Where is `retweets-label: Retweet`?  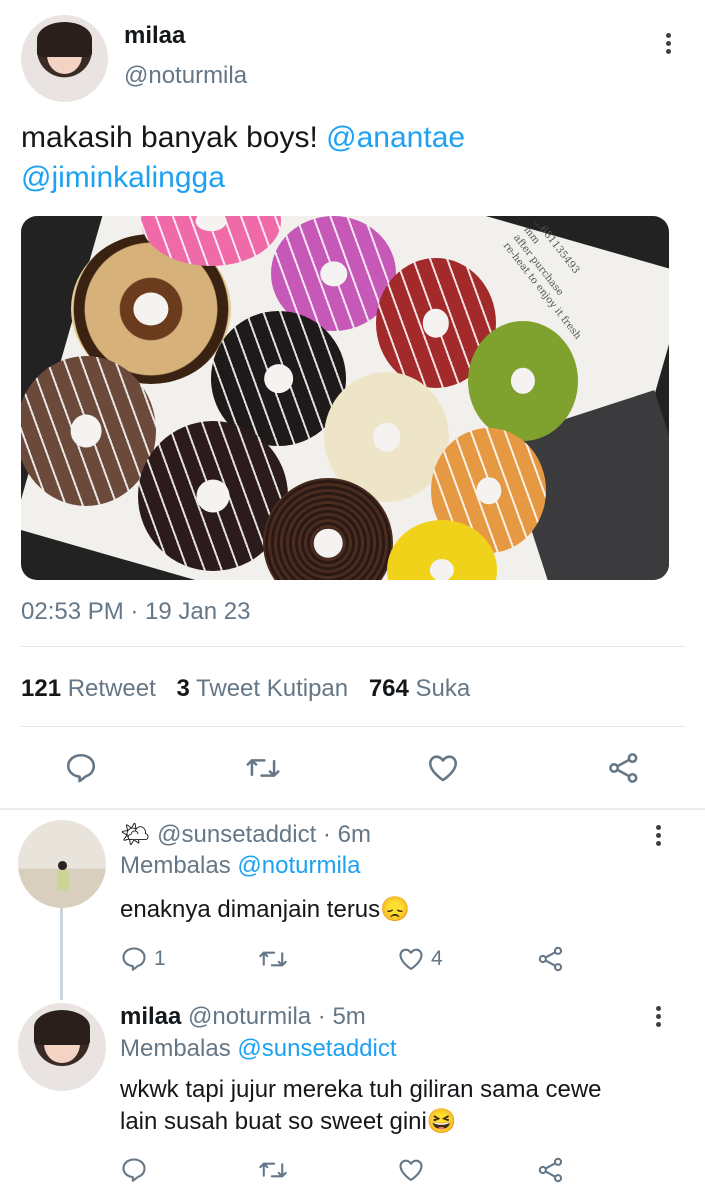
retweets-label: Retweet is located at coordinates (111, 688).